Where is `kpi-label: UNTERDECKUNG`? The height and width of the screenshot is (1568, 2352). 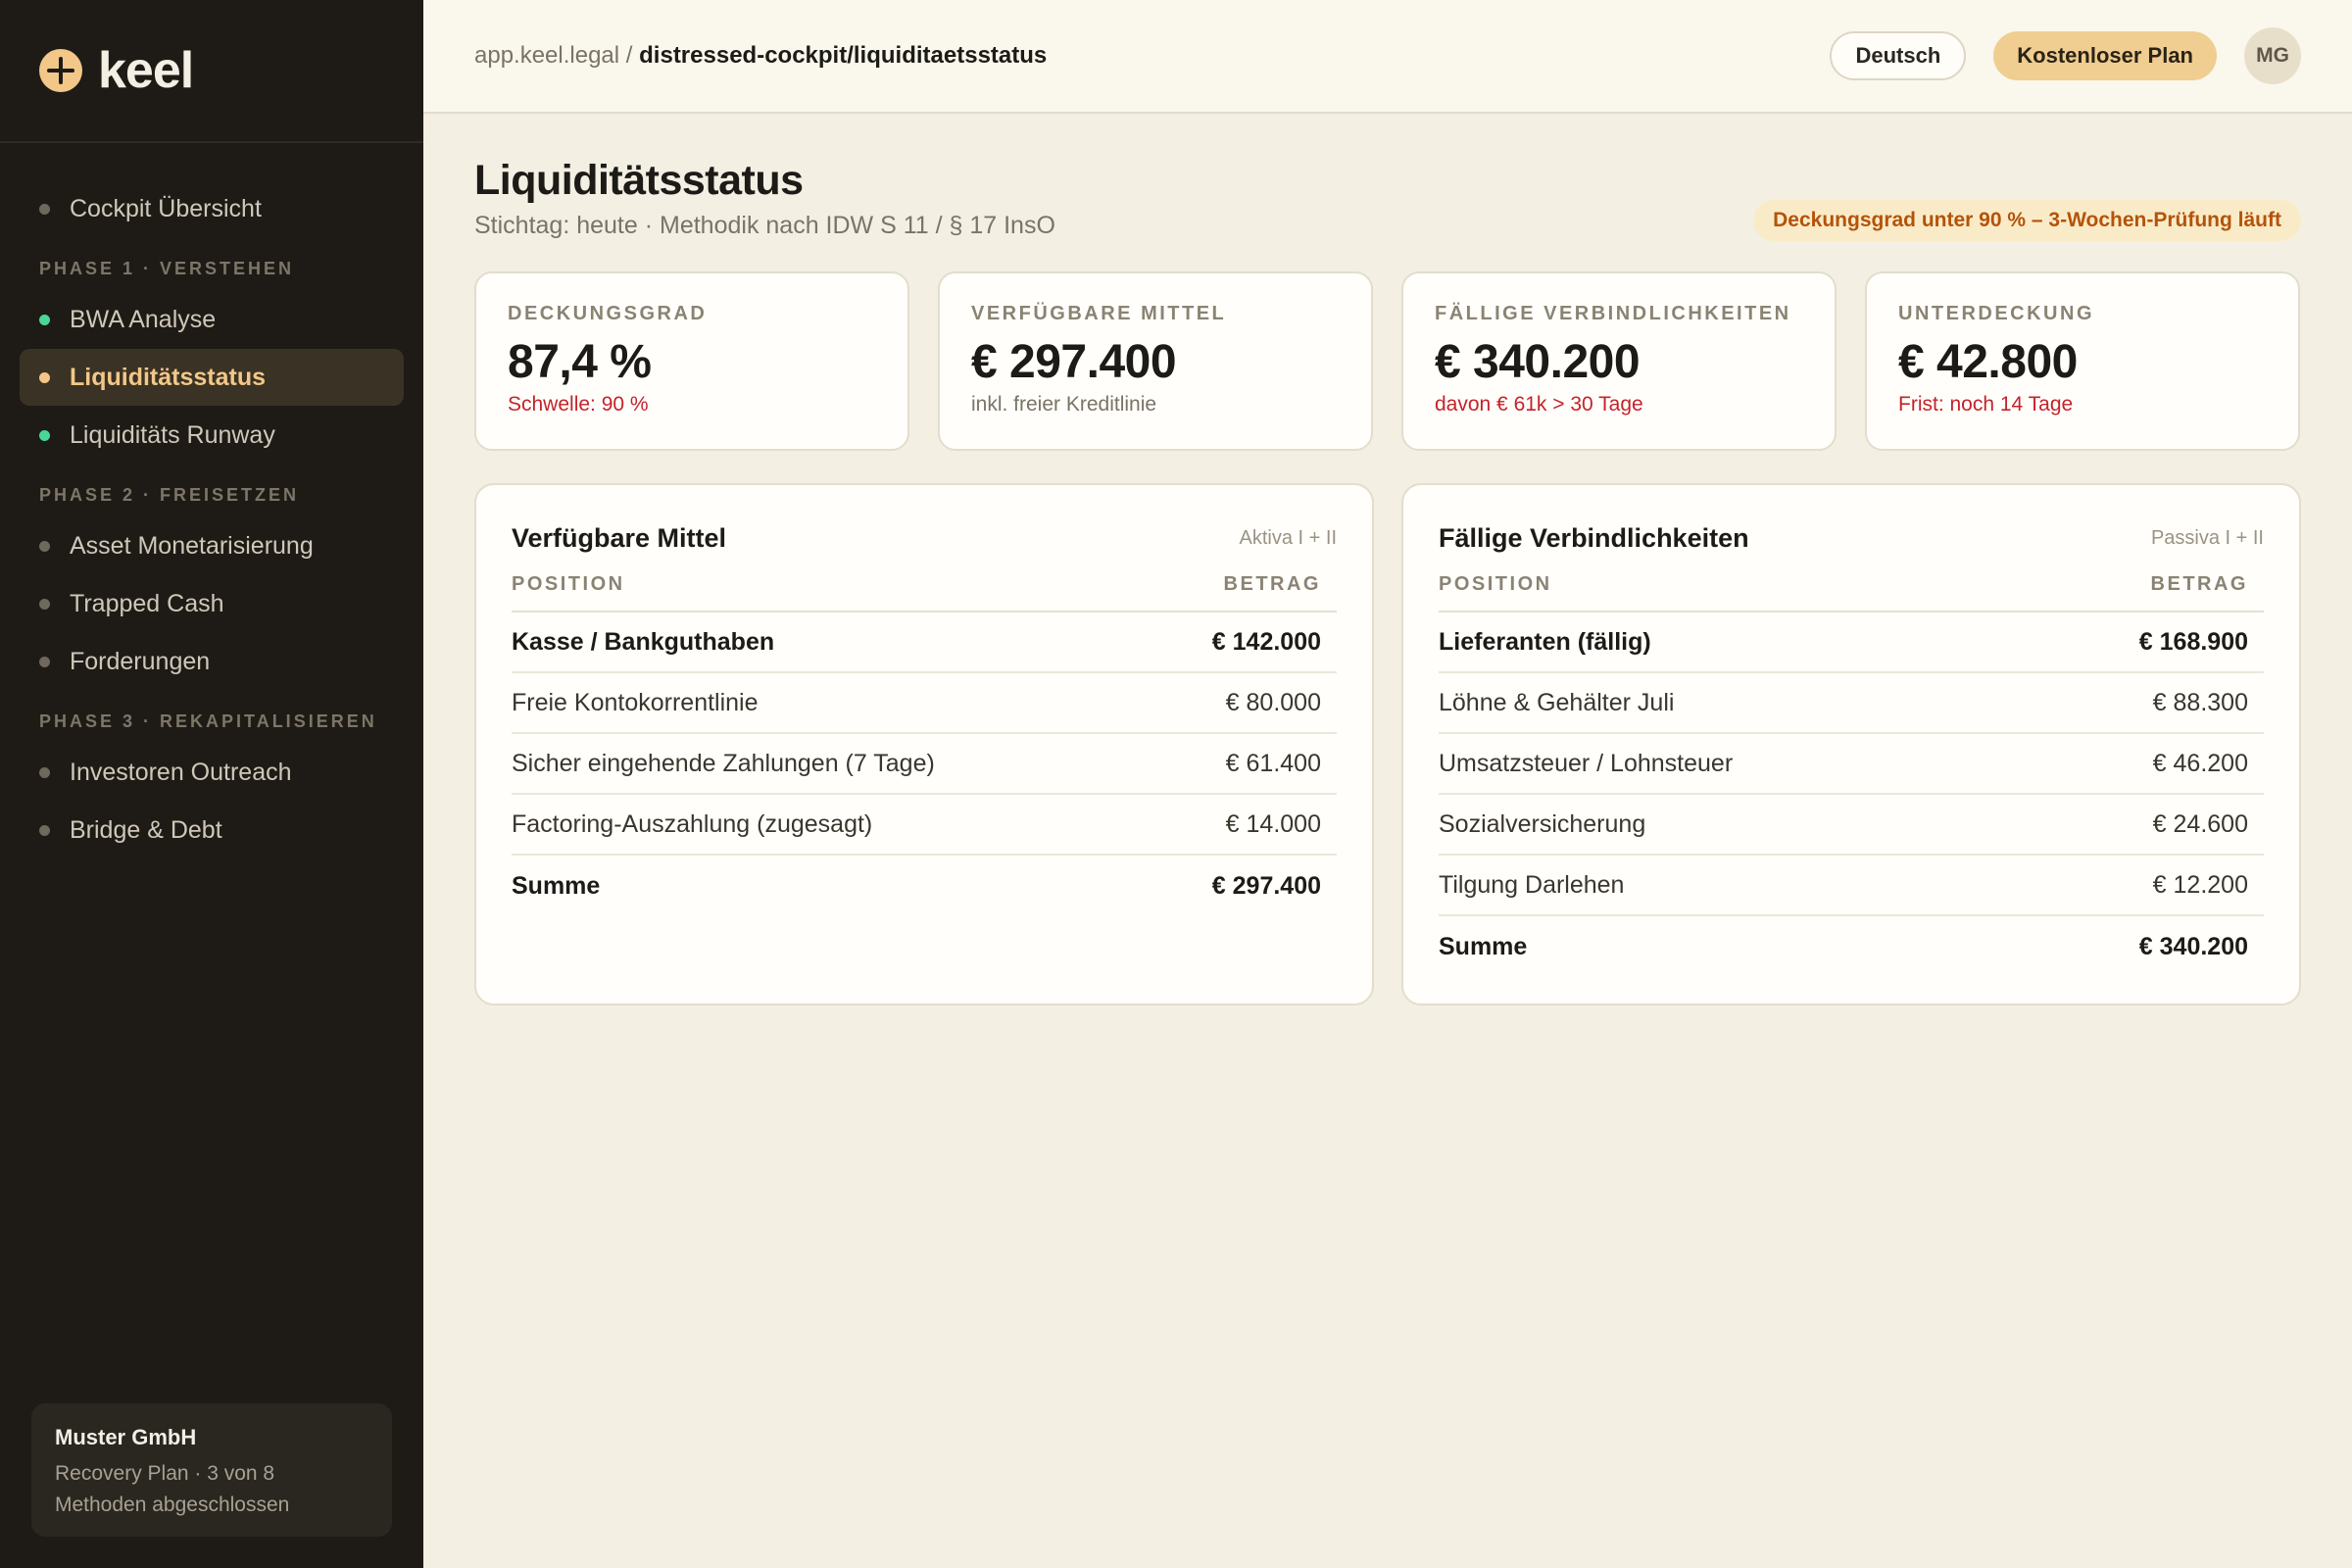
kpi-label: UNTERDECKUNG is located at coordinates (1996, 313).